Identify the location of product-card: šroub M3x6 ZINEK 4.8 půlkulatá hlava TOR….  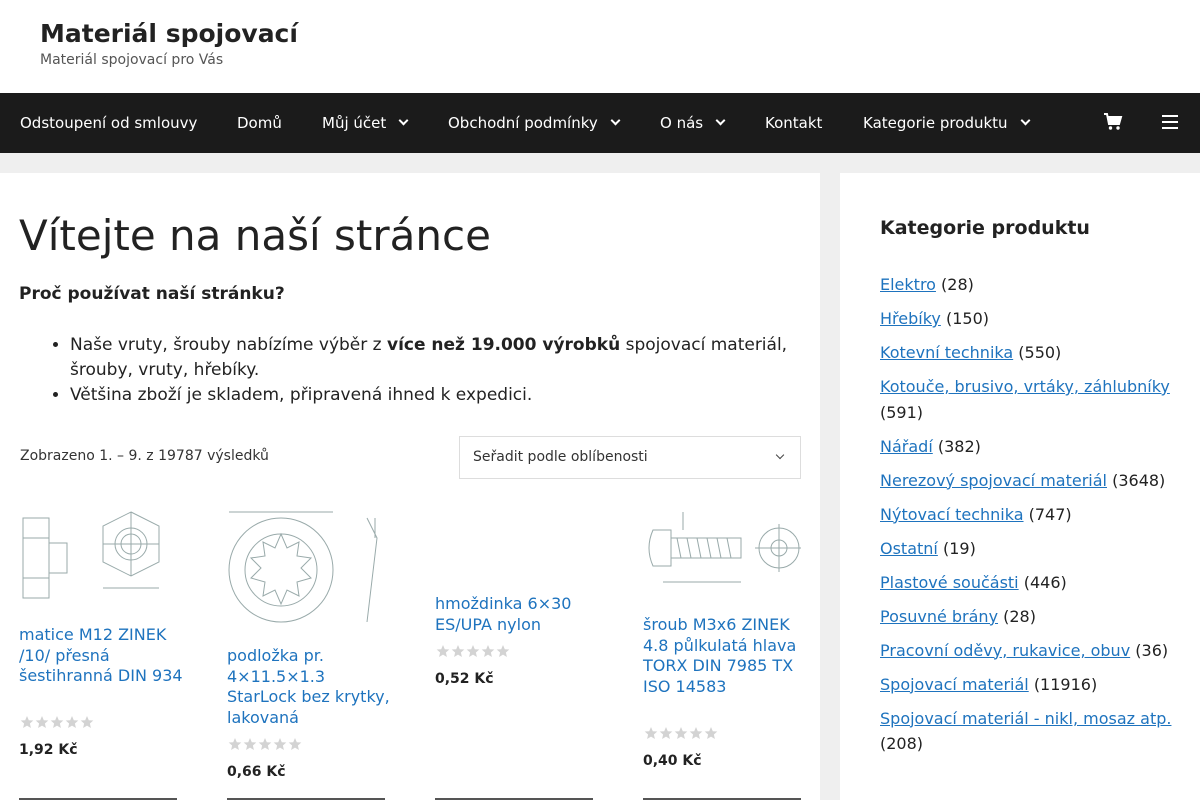
(722, 654).